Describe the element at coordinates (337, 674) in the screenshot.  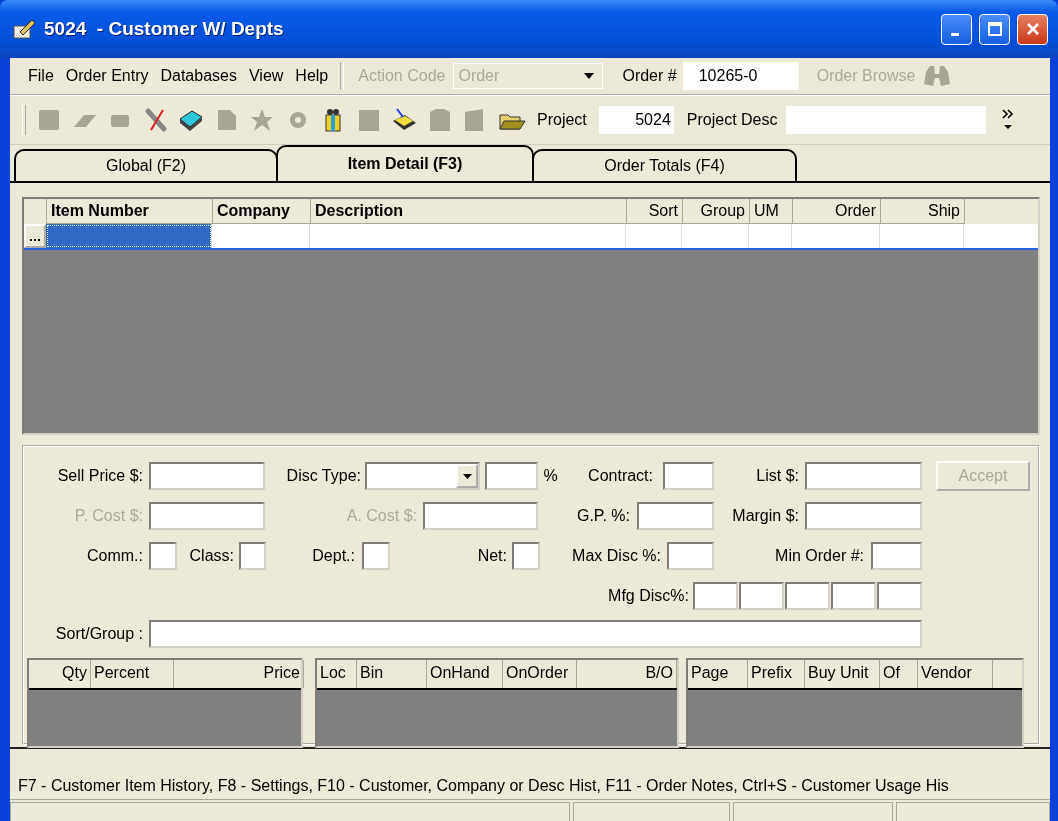
I see `column-header: Loc` at that location.